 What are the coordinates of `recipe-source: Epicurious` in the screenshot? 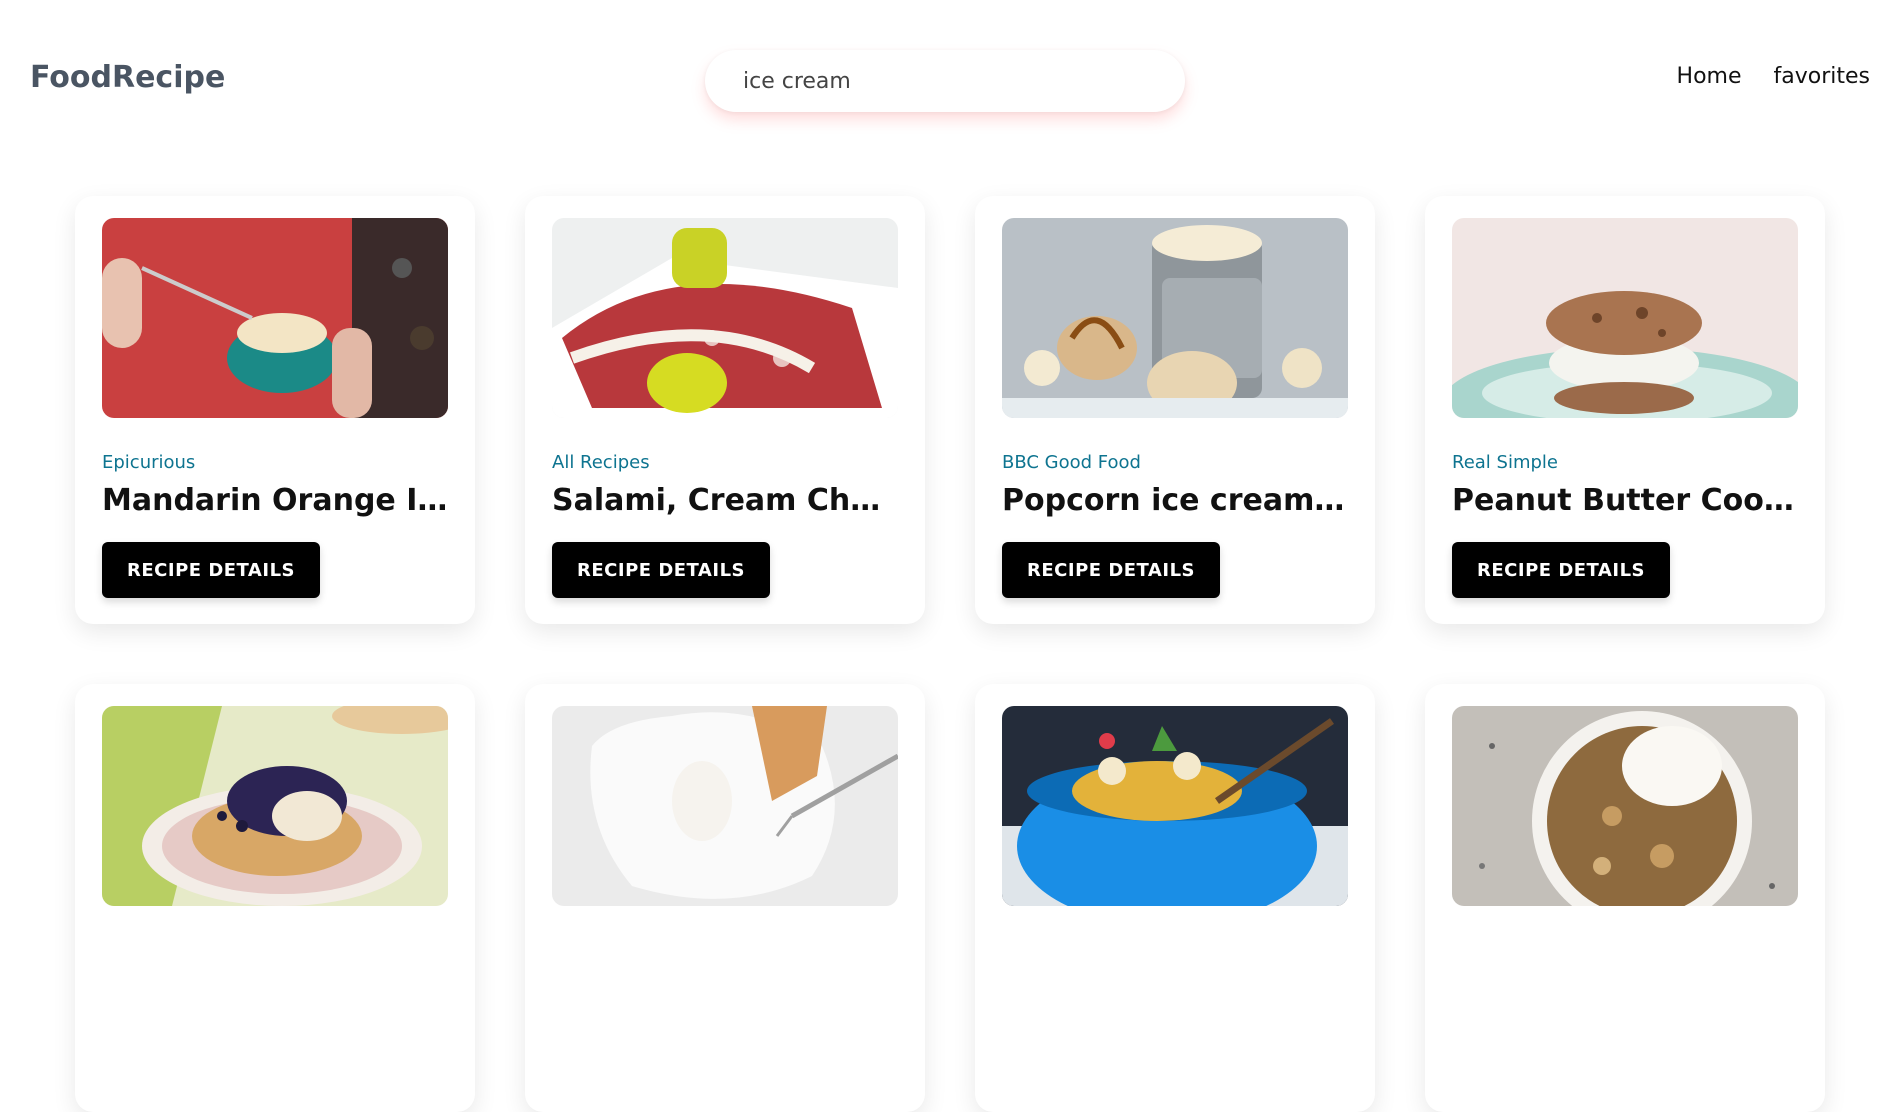 It's located at (149, 462).